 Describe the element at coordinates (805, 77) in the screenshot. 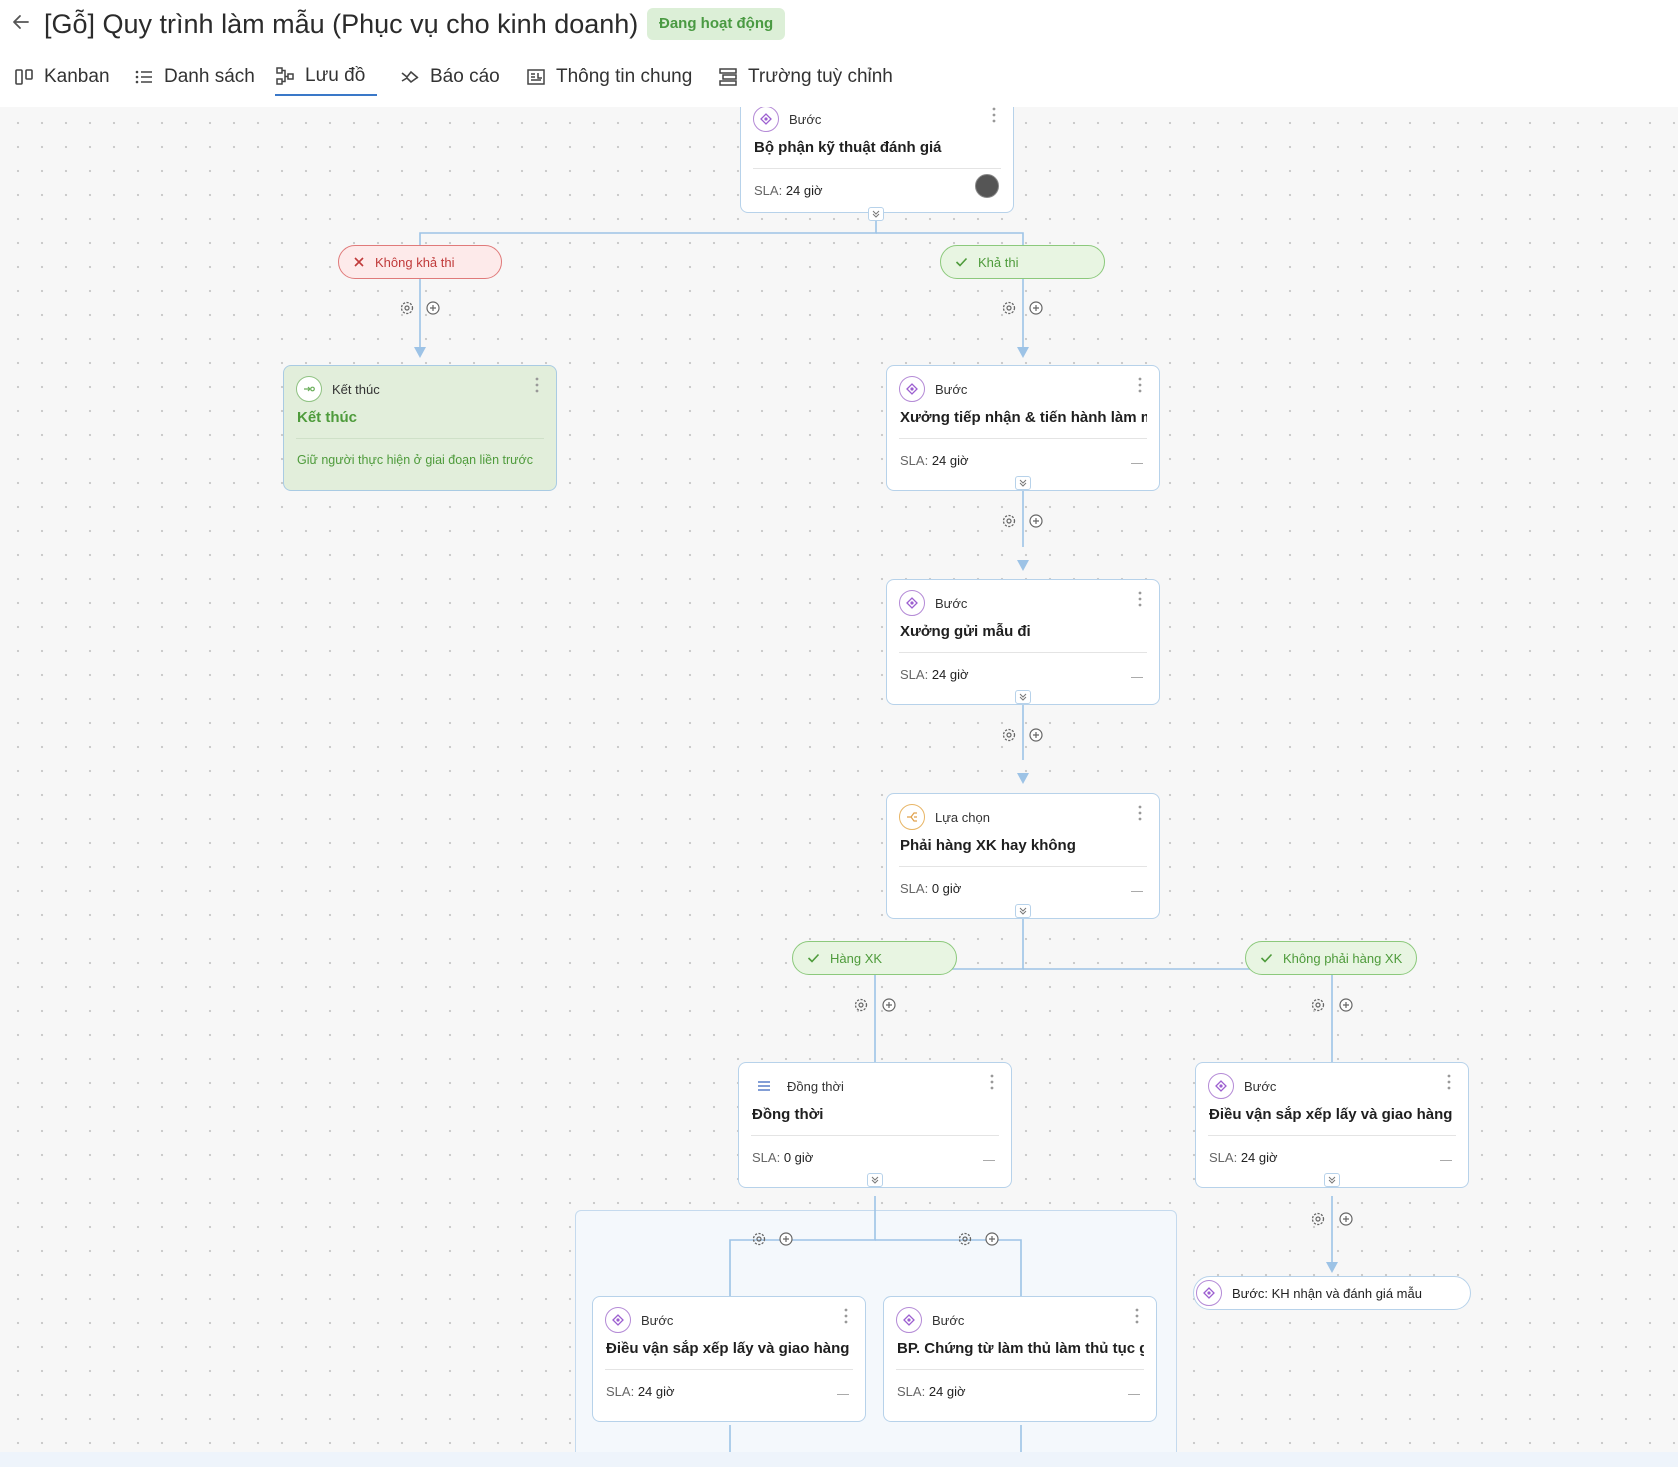

I see `tab-custom-fields: Trường tuỳ chỉnh` at that location.